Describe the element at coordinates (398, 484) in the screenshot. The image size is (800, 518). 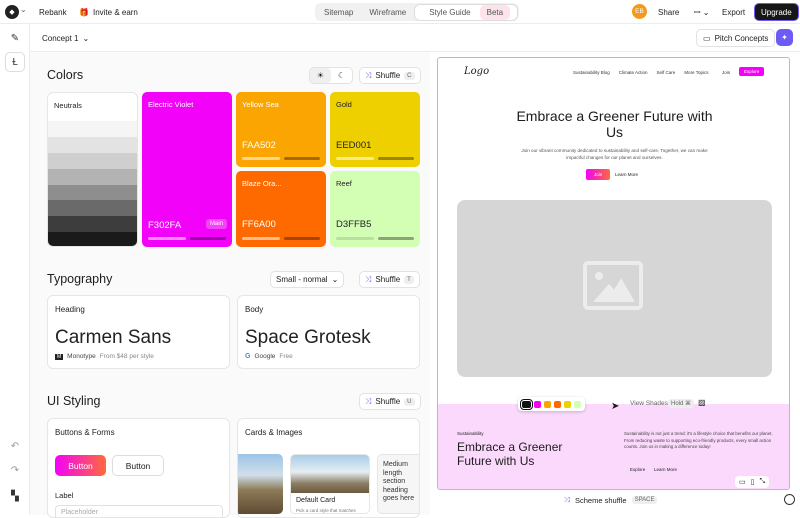
I see `medium-card: Medium length section heading goes here` at that location.